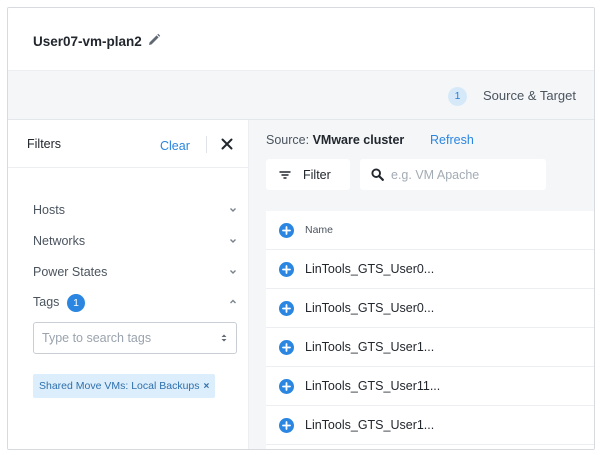 This screenshot has width=600, height=455. I want to click on source-label: Source: VMware cluster, so click(335, 140).